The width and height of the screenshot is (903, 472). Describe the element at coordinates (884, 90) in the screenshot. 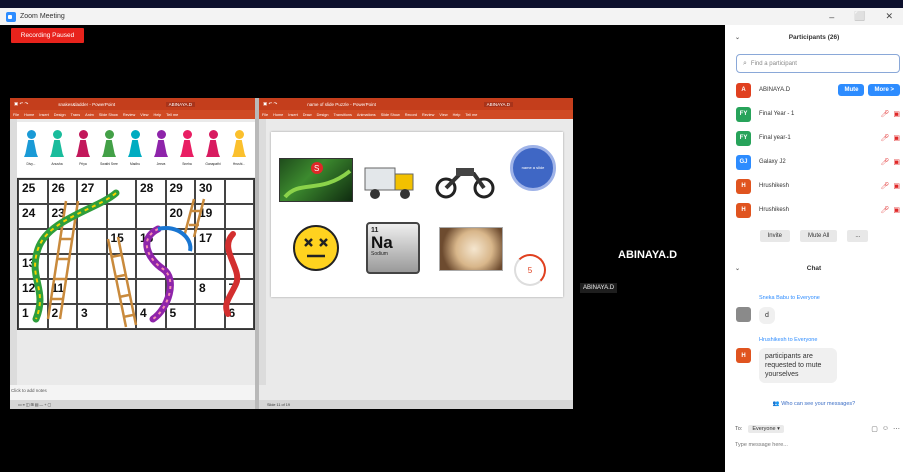

I see `more-button: More >` at that location.